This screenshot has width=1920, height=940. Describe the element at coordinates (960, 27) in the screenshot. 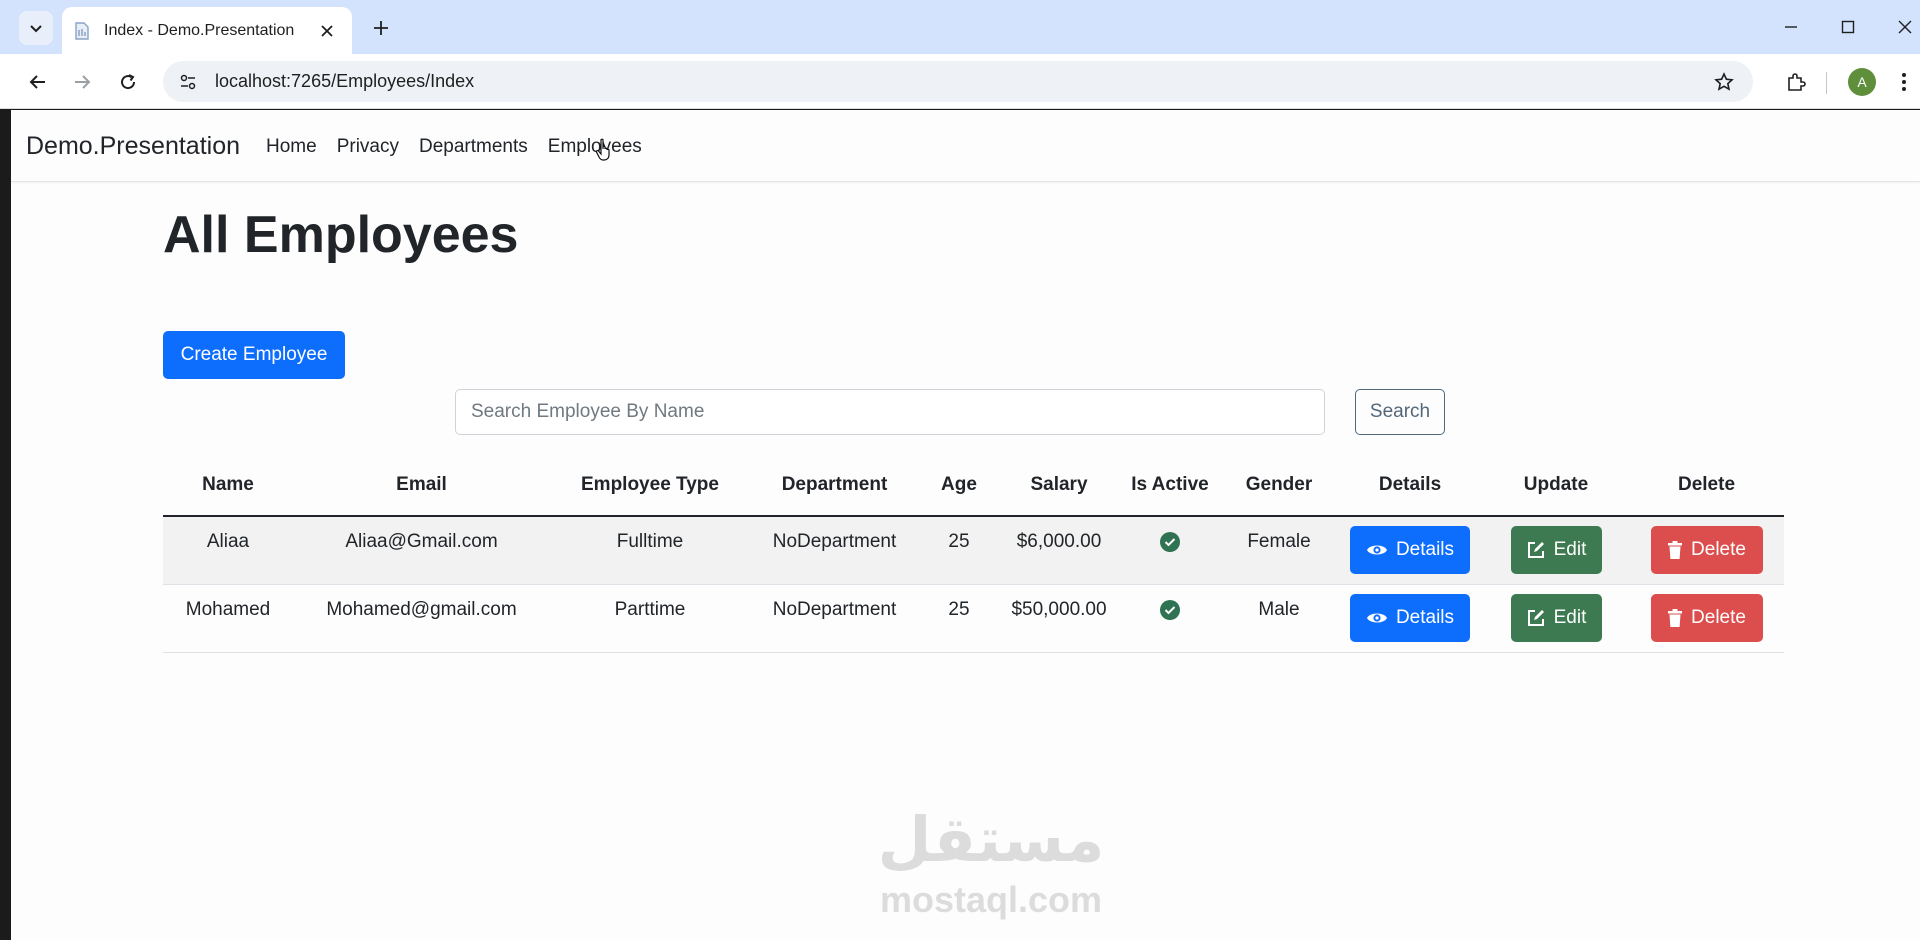

I see `browser-tabstrip: Index - Demo.Presentation` at that location.